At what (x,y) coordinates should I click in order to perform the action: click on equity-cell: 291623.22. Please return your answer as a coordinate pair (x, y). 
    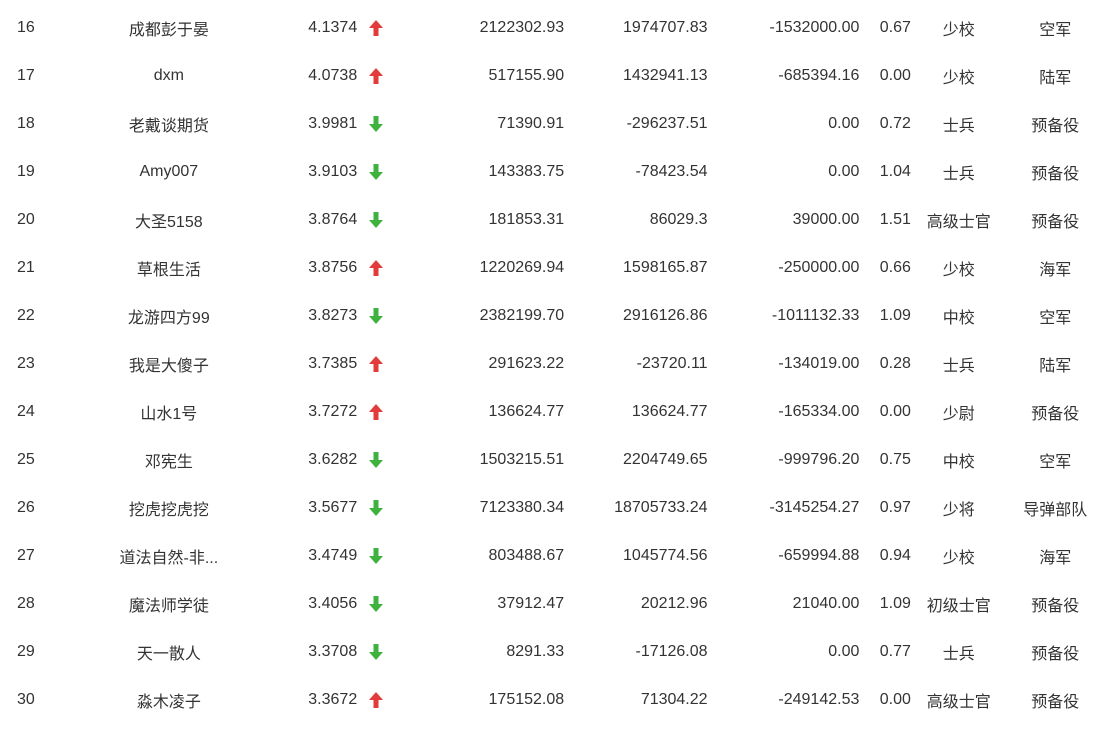
    Looking at the image, I should click on (526, 363).